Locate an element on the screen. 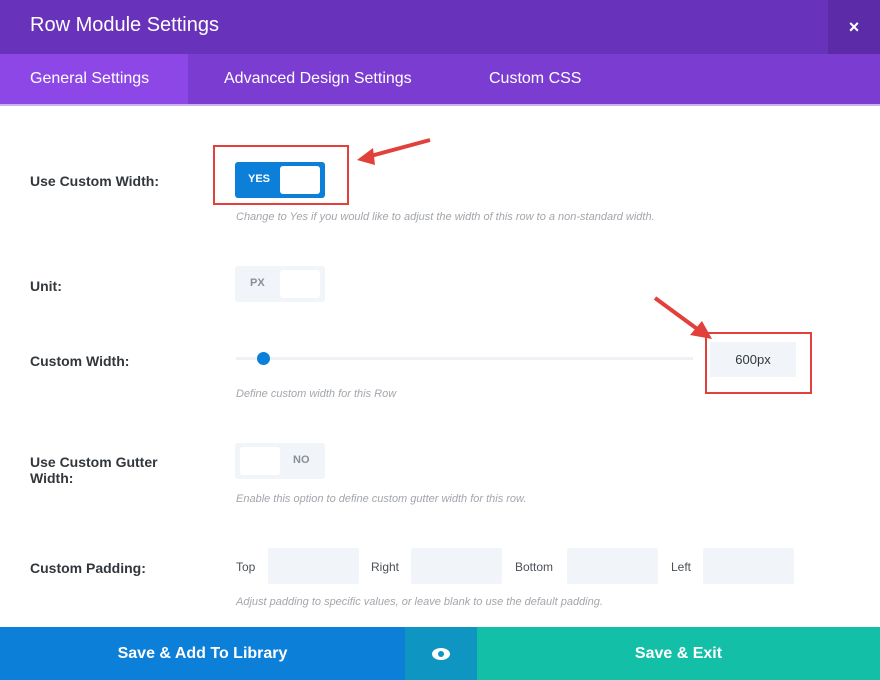 This screenshot has width=880, height=680. close-button: × is located at coordinates (854, 27).